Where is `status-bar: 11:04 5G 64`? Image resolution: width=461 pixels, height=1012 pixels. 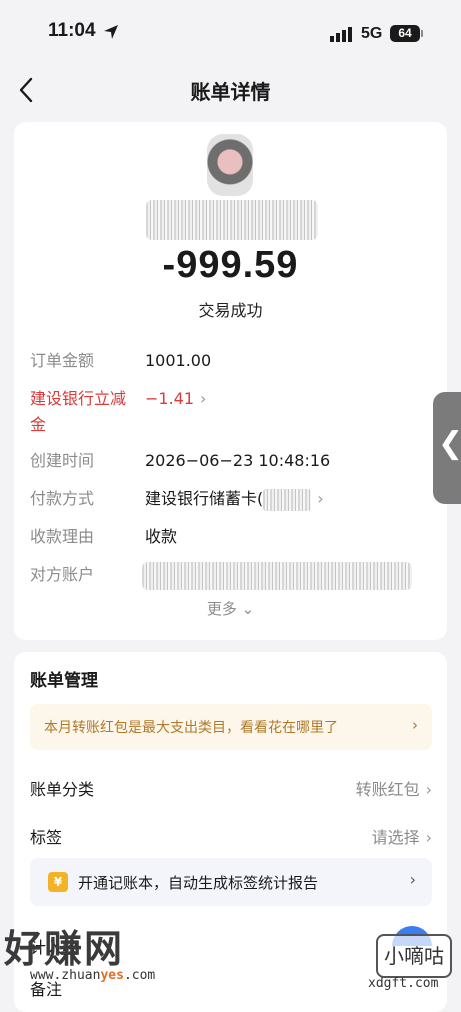 status-bar: 11:04 5G 64 is located at coordinates (230, 35).